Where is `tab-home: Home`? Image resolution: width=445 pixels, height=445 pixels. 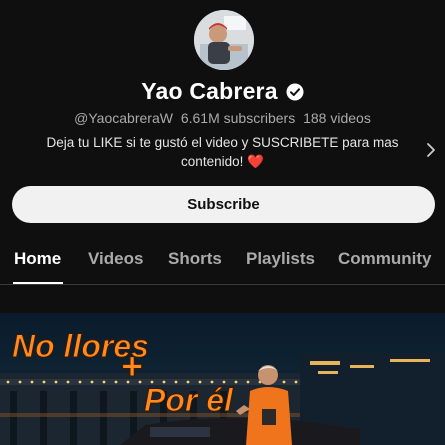
tab-home: Home is located at coordinates (37, 259).